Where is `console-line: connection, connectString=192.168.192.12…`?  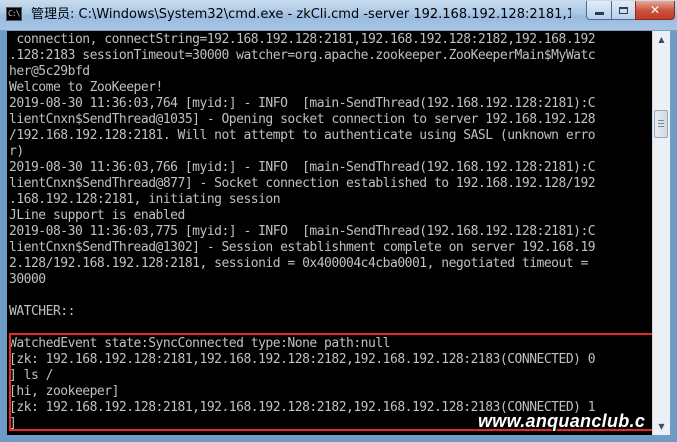
console-line: connection, connectString=192.168.192.12… is located at coordinates (302, 39).